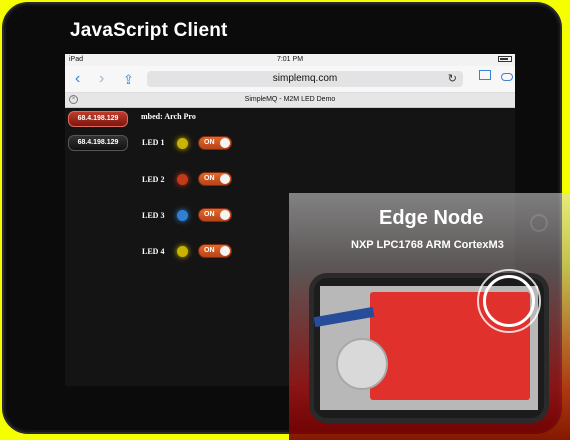 Image resolution: width=570 pixels, height=440 pixels. I want to click on battery-icon, so click(505, 59).